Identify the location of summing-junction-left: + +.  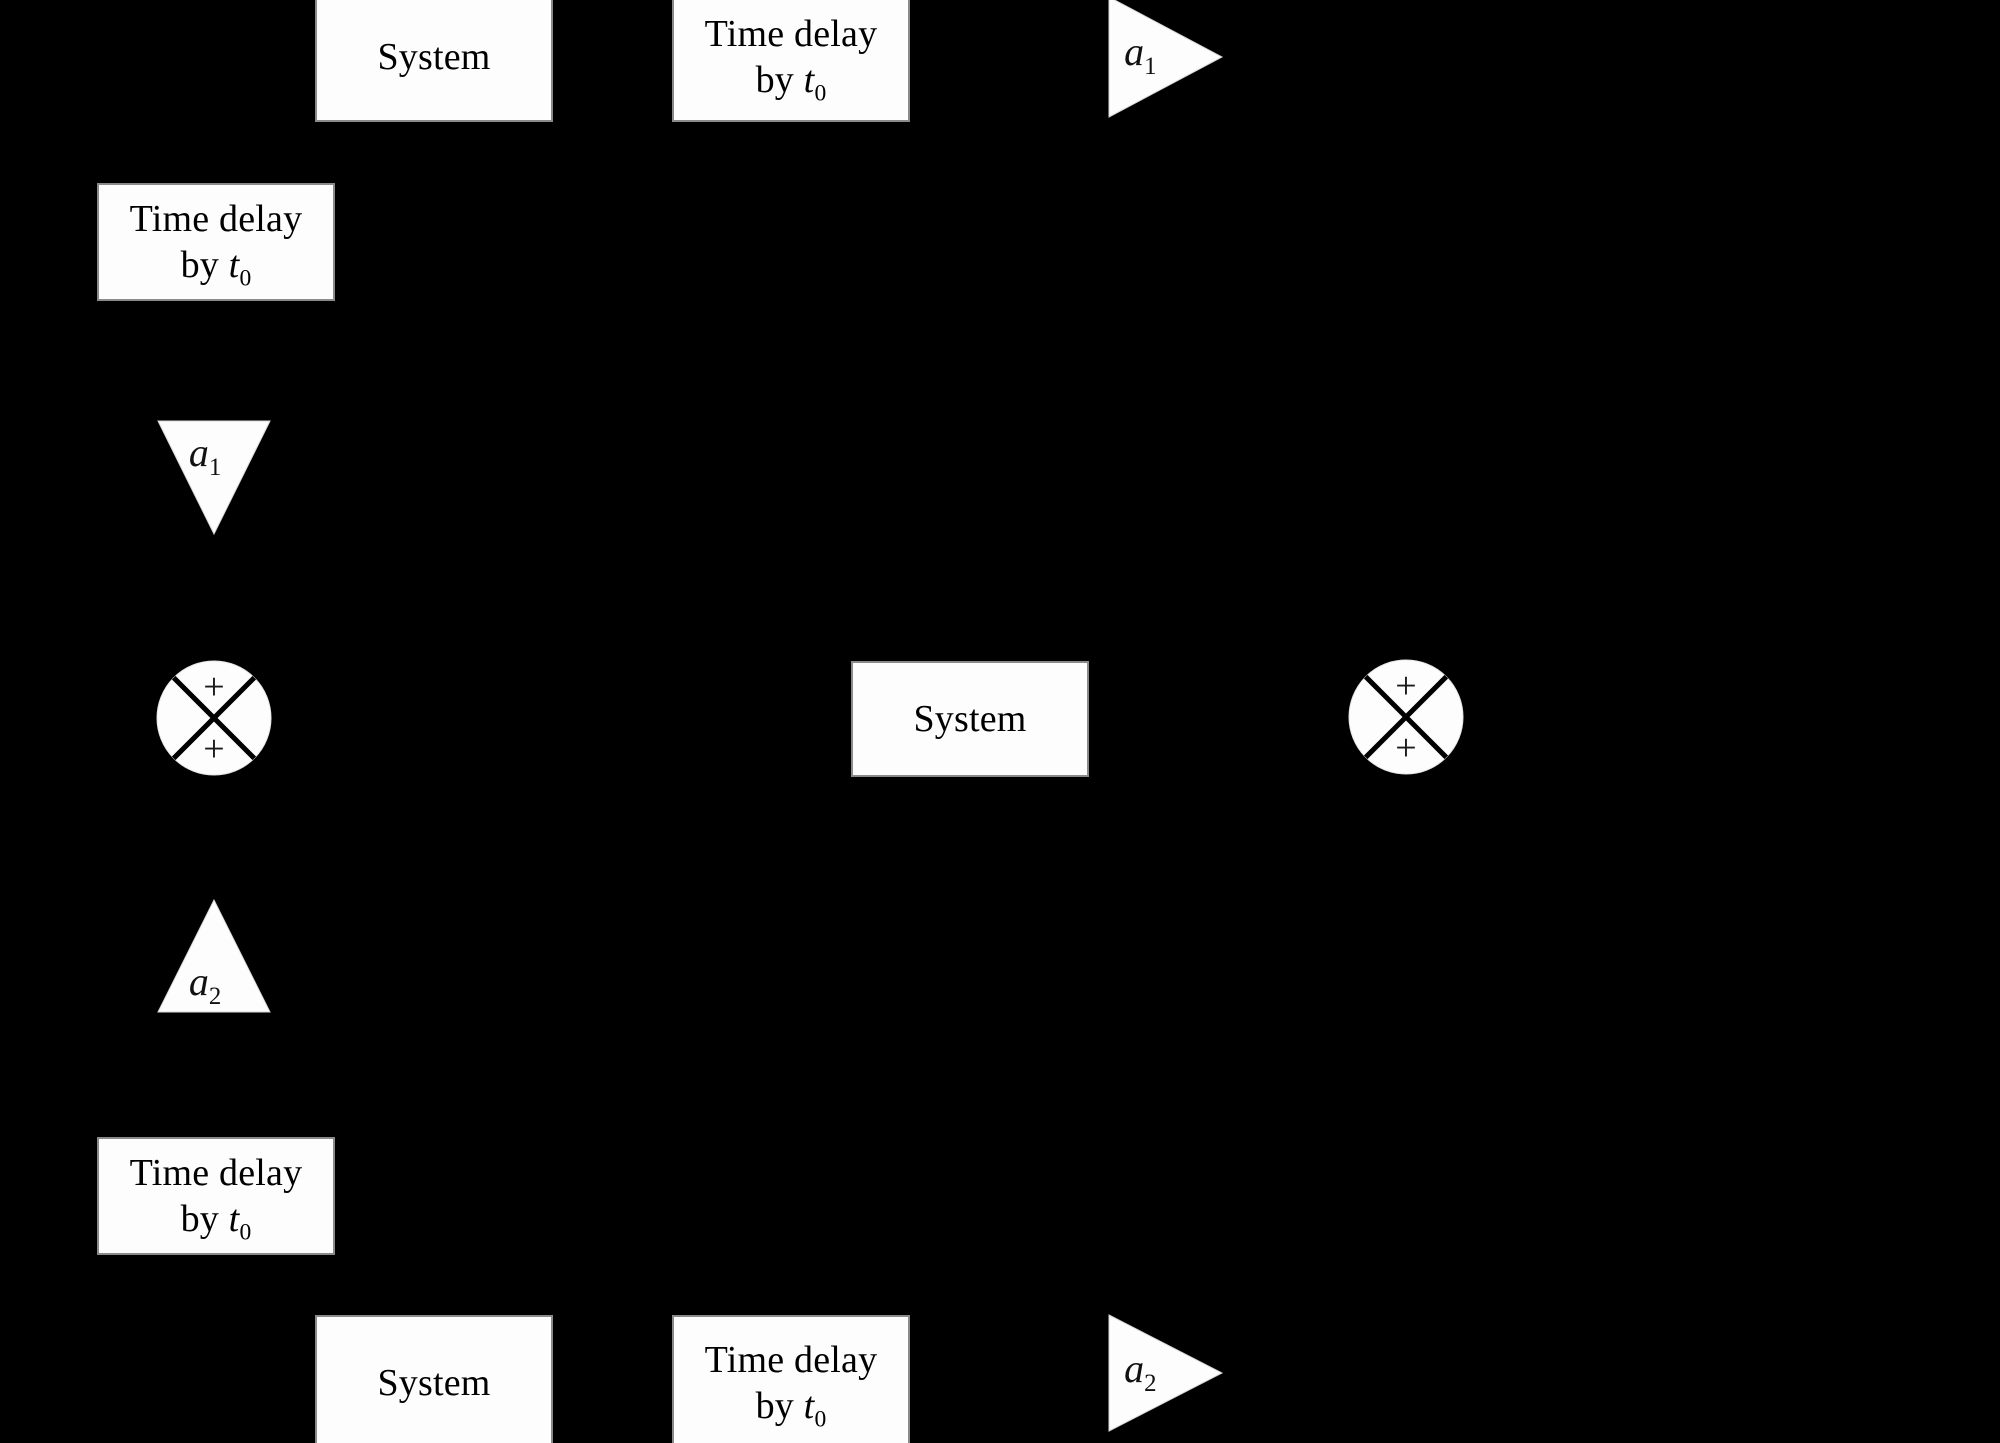
(214, 718).